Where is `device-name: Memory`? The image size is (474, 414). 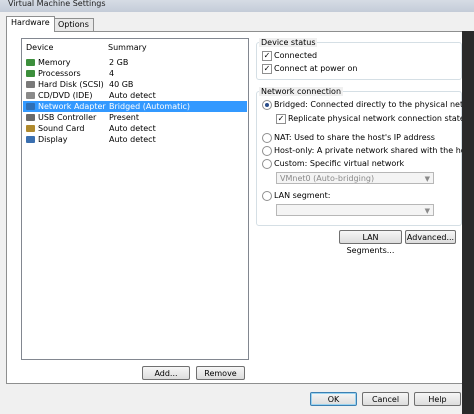
device-name: Memory is located at coordinates (54, 62).